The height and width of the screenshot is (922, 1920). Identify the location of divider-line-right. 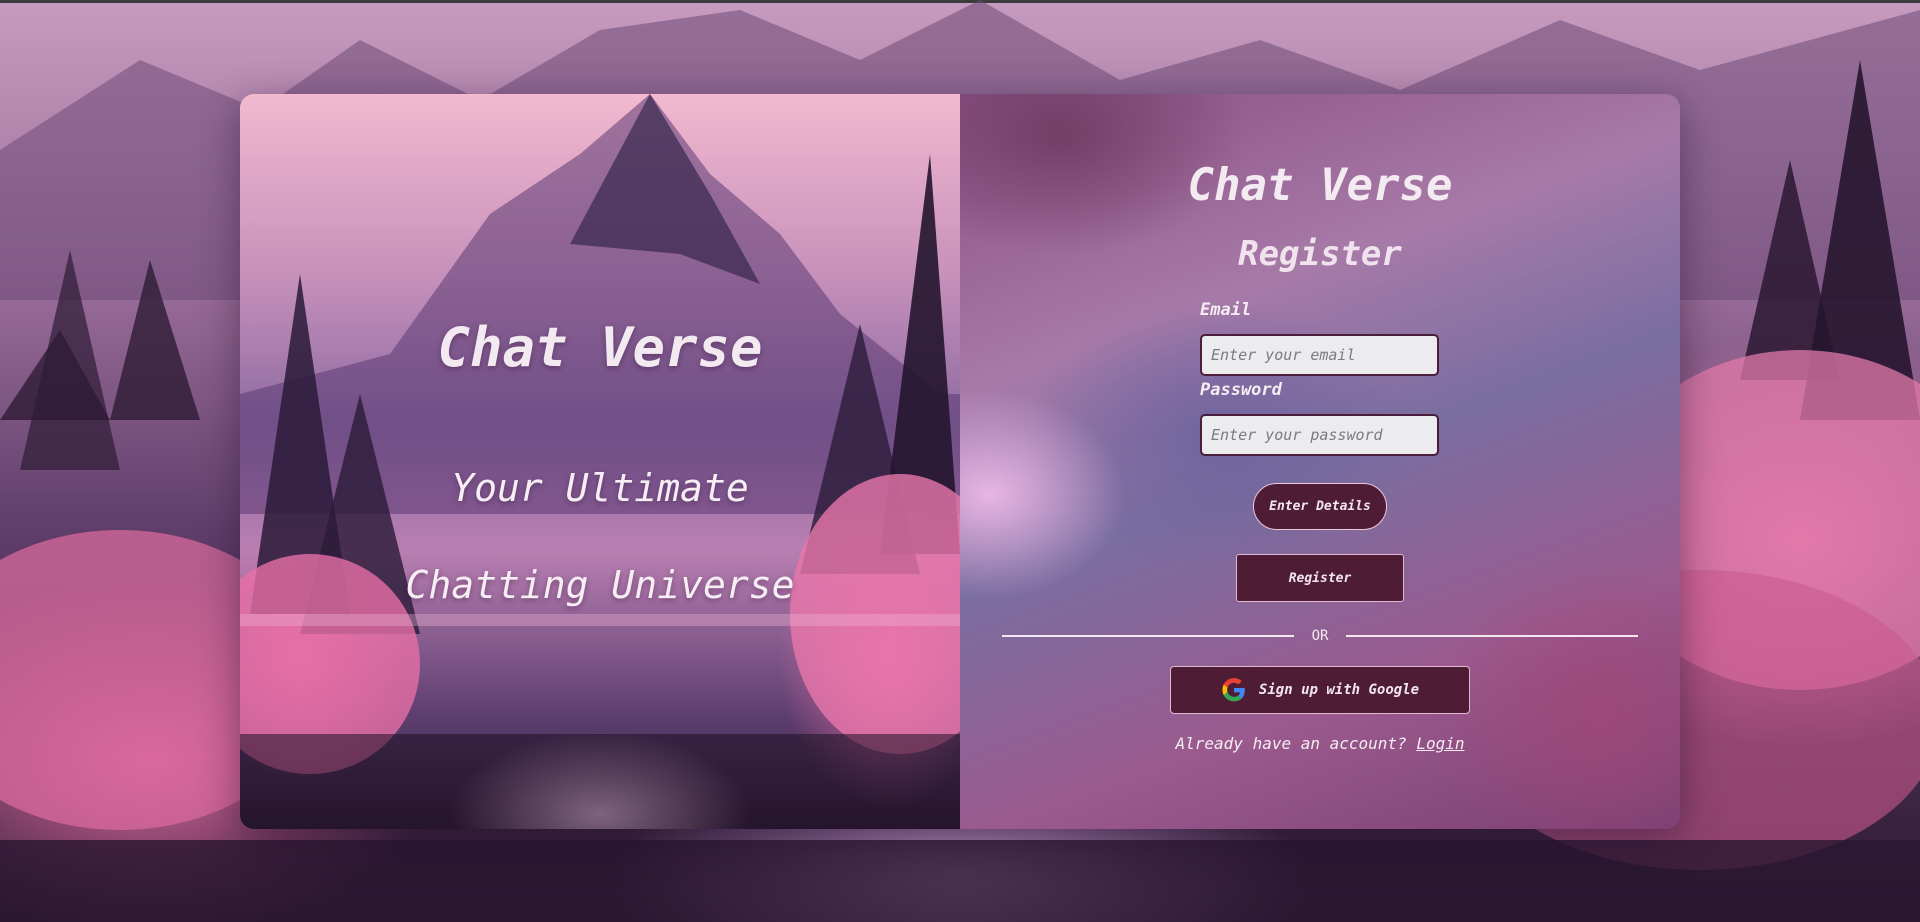
(1492, 636).